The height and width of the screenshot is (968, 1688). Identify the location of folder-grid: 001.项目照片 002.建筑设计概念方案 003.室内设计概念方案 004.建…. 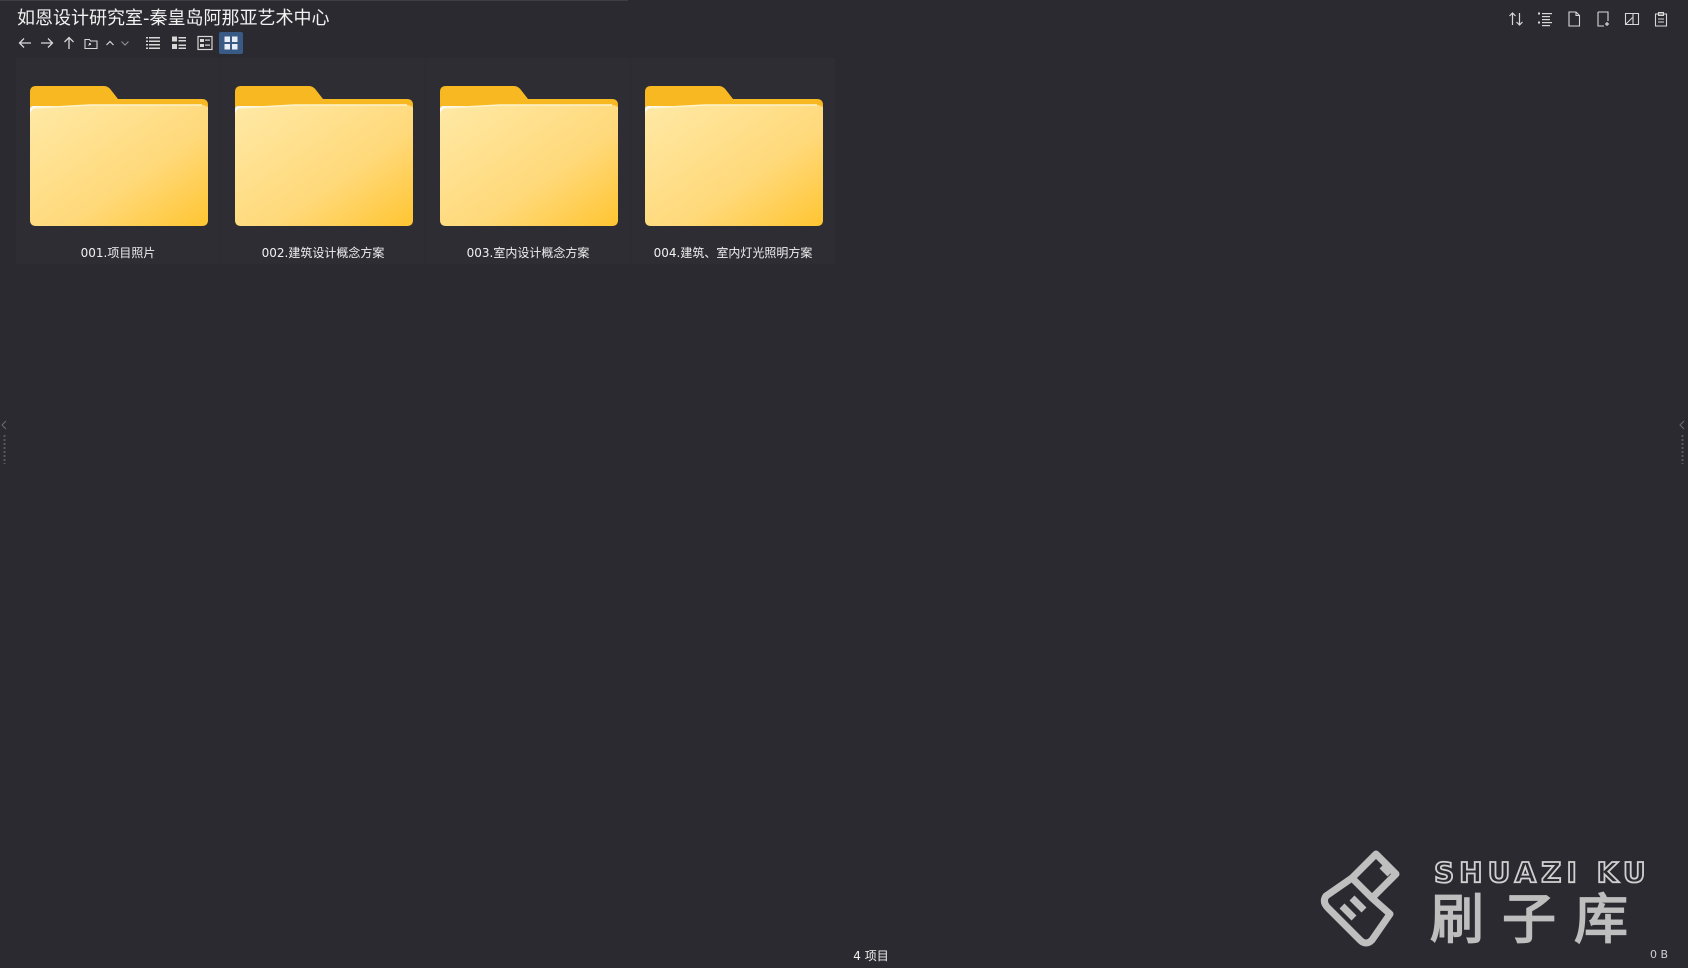
(426, 161).